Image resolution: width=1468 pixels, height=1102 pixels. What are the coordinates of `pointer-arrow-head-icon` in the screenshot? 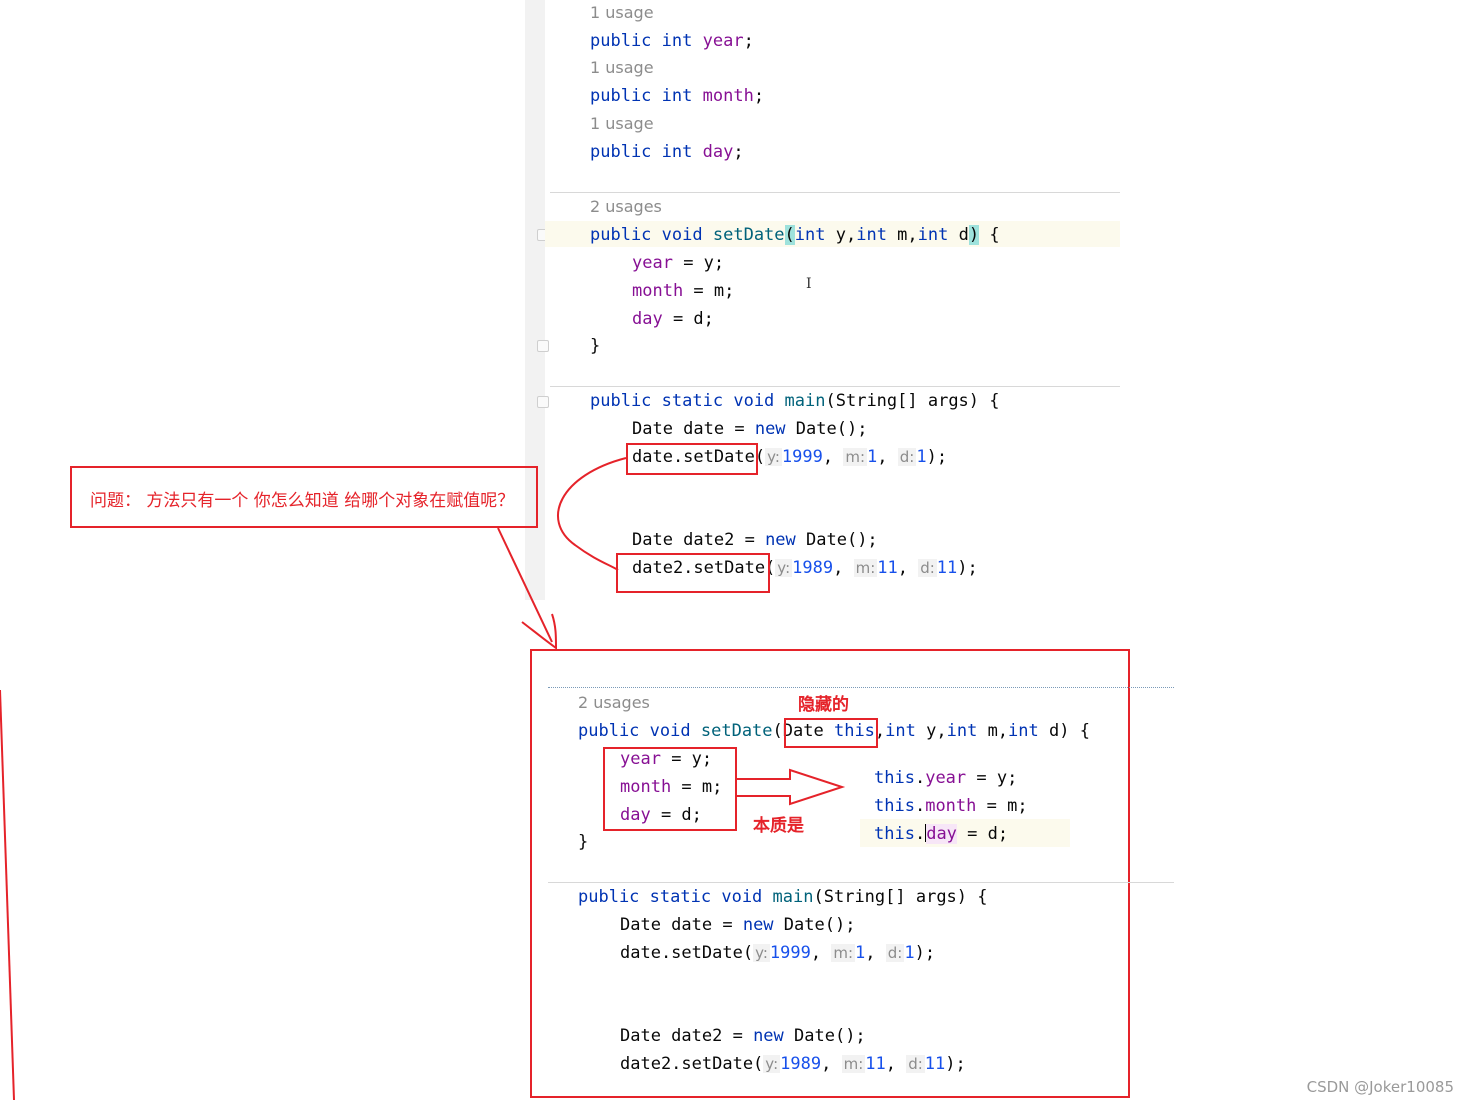 It's located at (539, 631).